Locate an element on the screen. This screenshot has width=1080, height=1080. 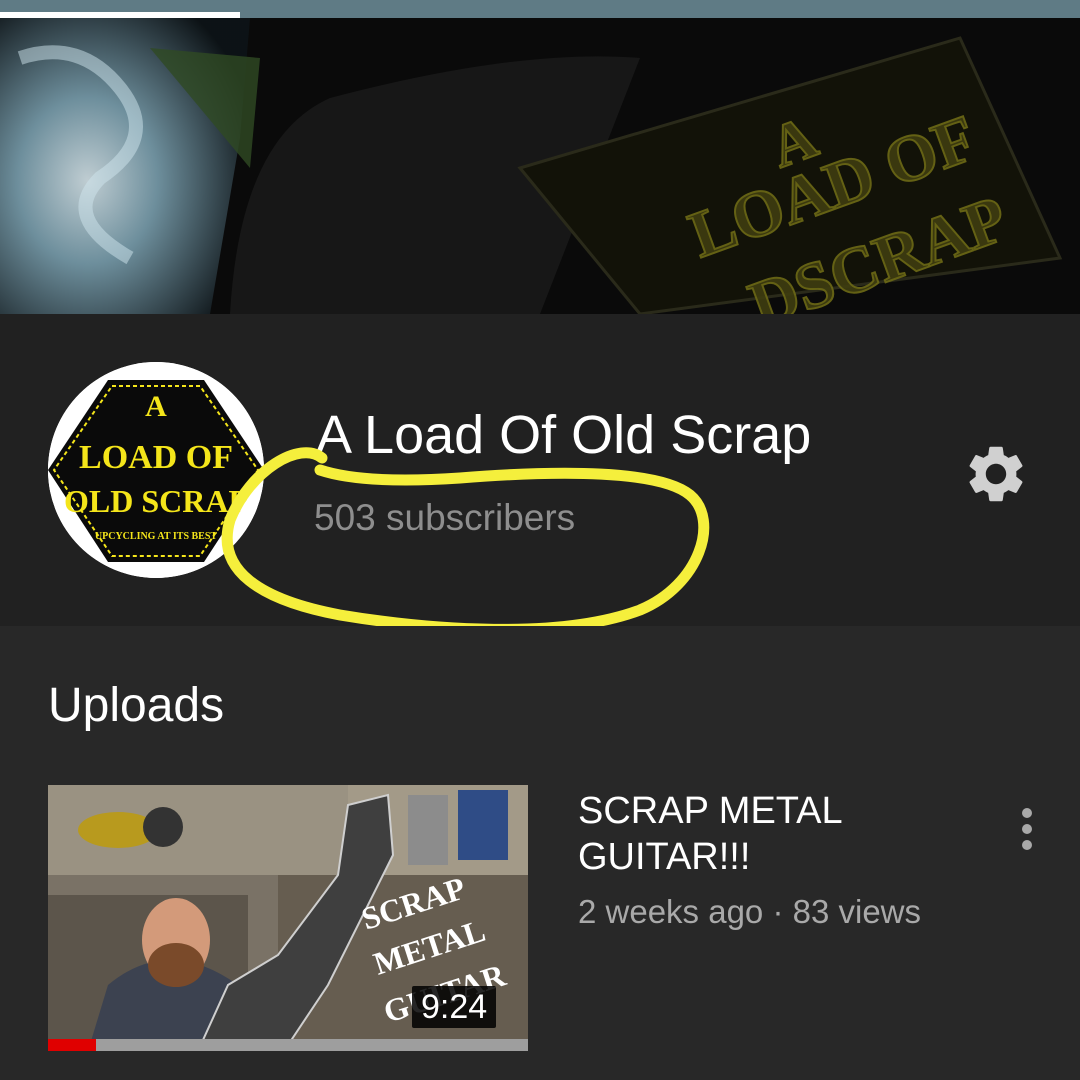
logo-text-tagline: UPCYCLING AT ITS BEST is located at coordinates (156, 536).